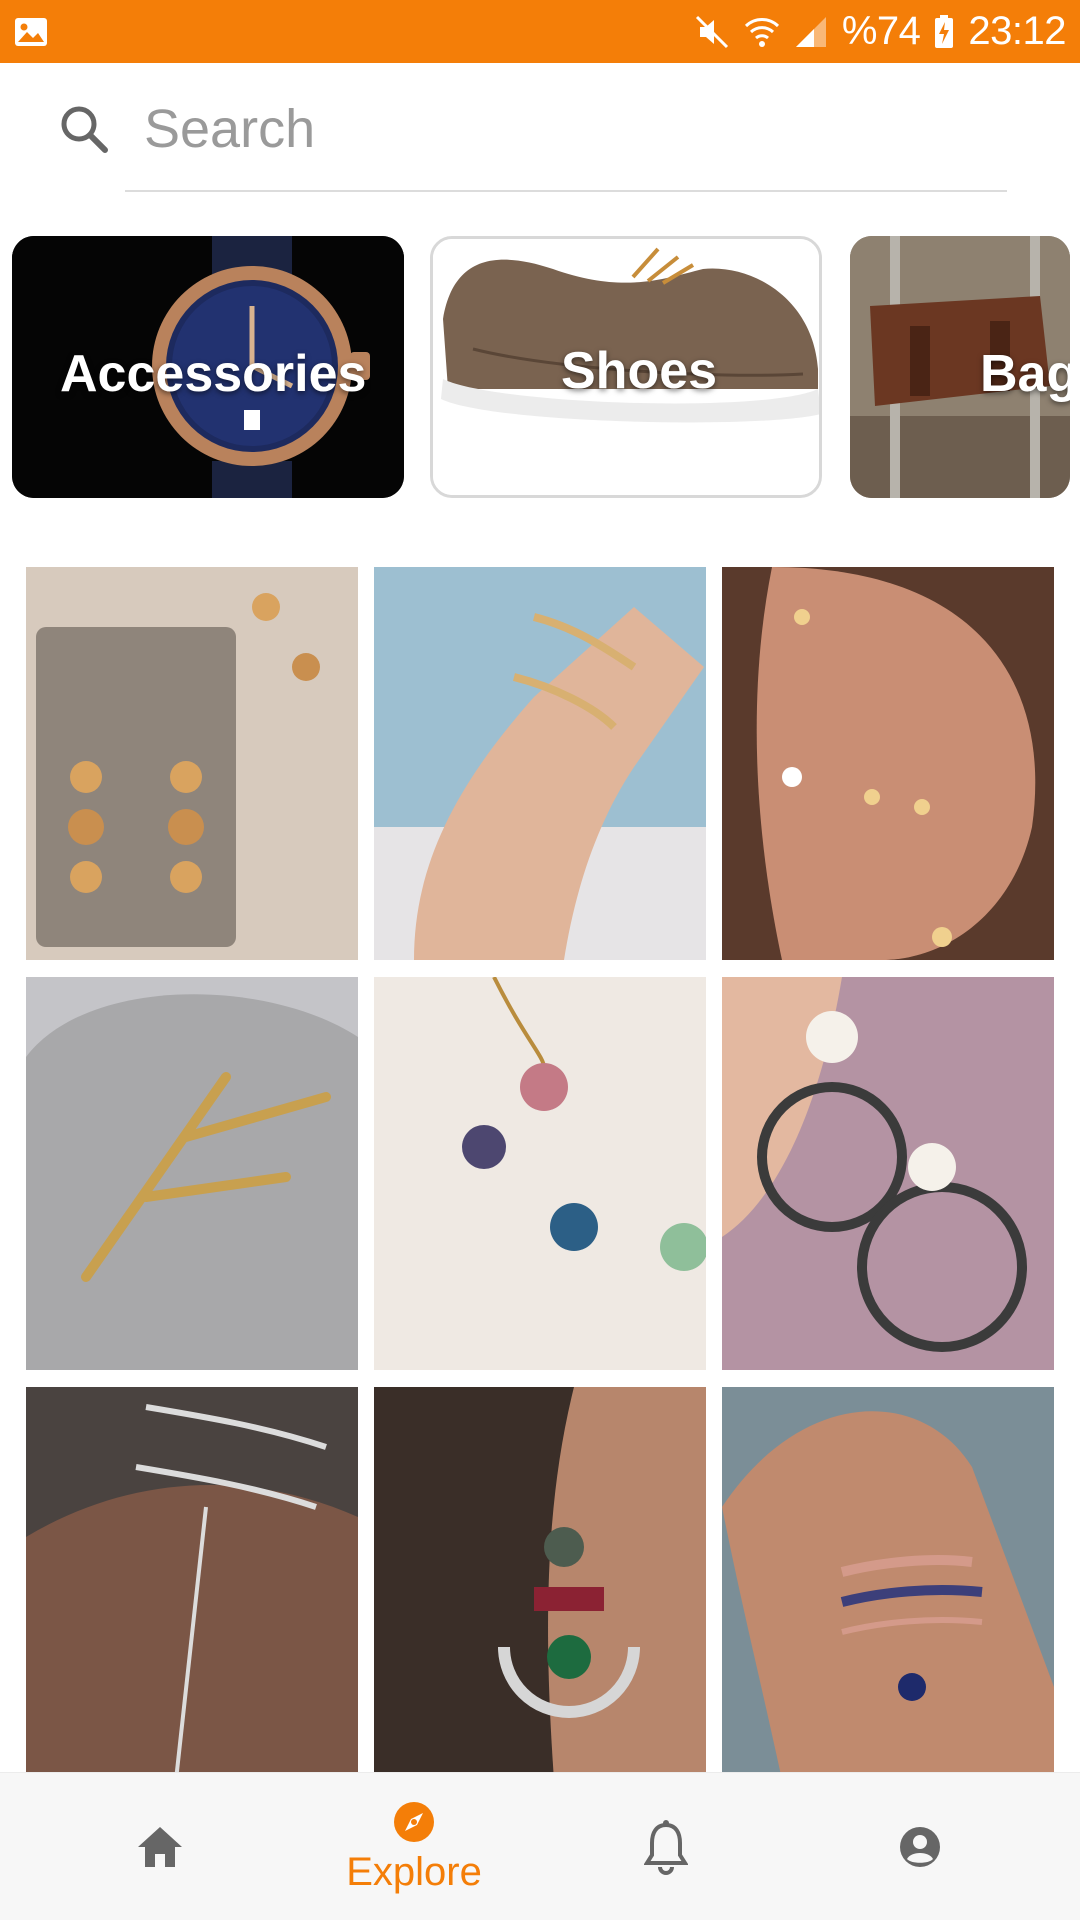  I want to click on category-carousel: Accessories Shoes Bag, so click(540, 367).